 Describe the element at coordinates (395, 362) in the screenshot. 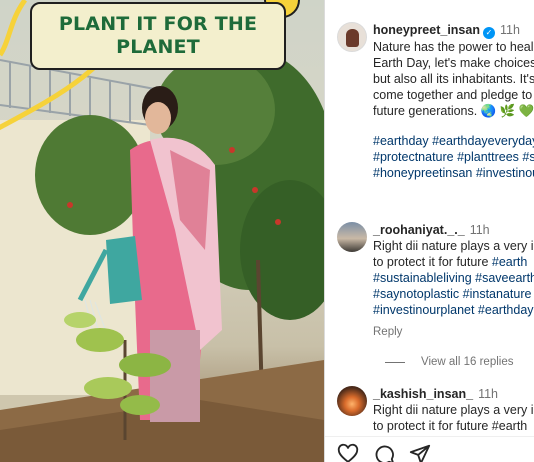

I see `replies-divider` at that location.